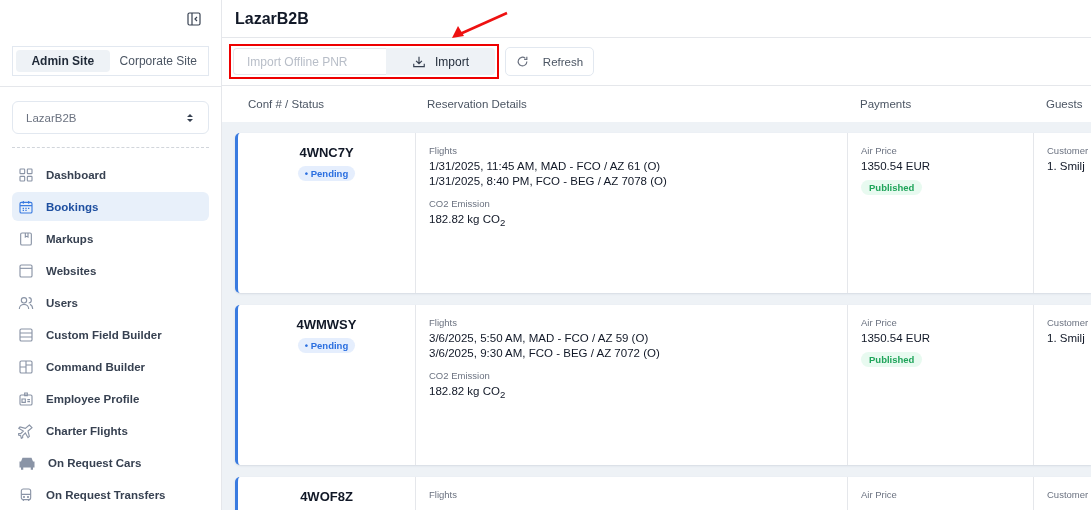 This screenshot has height=510, width=1091. What do you see at coordinates (63, 61) in the screenshot?
I see `site-tab: Admin Site` at bounding box center [63, 61].